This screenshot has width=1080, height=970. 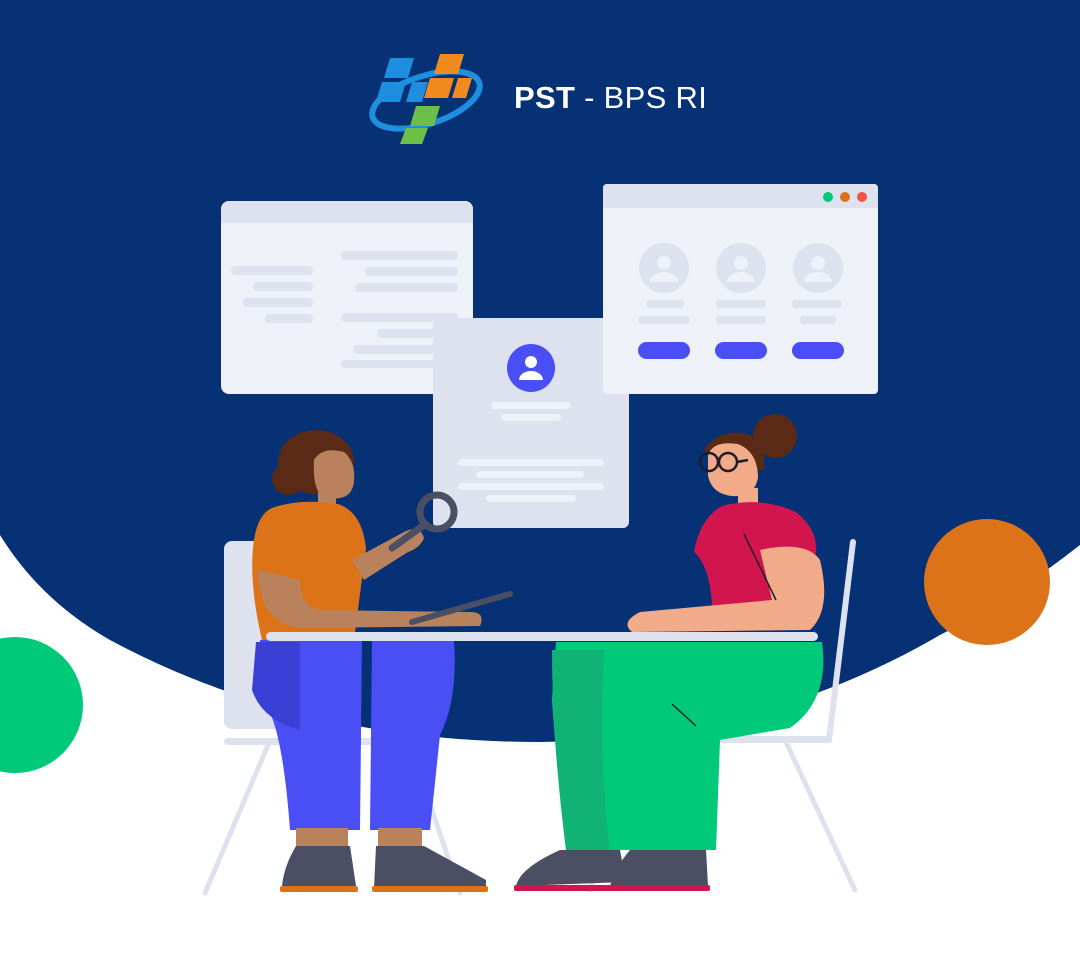 What do you see at coordinates (426, 99) in the screenshot?
I see `bps-logo` at bounding box center [426, 99].